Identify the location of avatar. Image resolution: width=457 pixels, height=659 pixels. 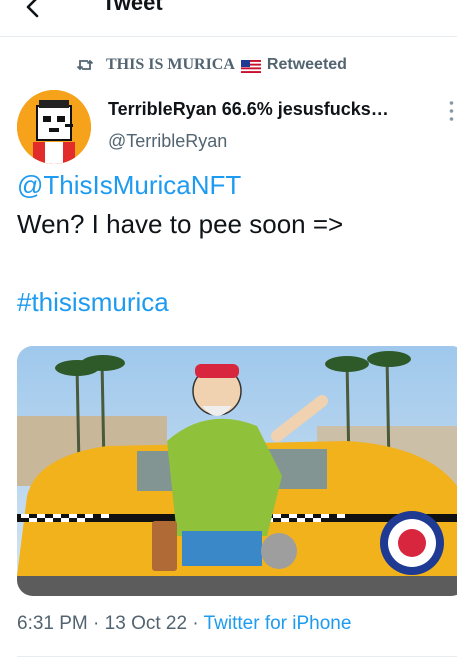
(54, 127).